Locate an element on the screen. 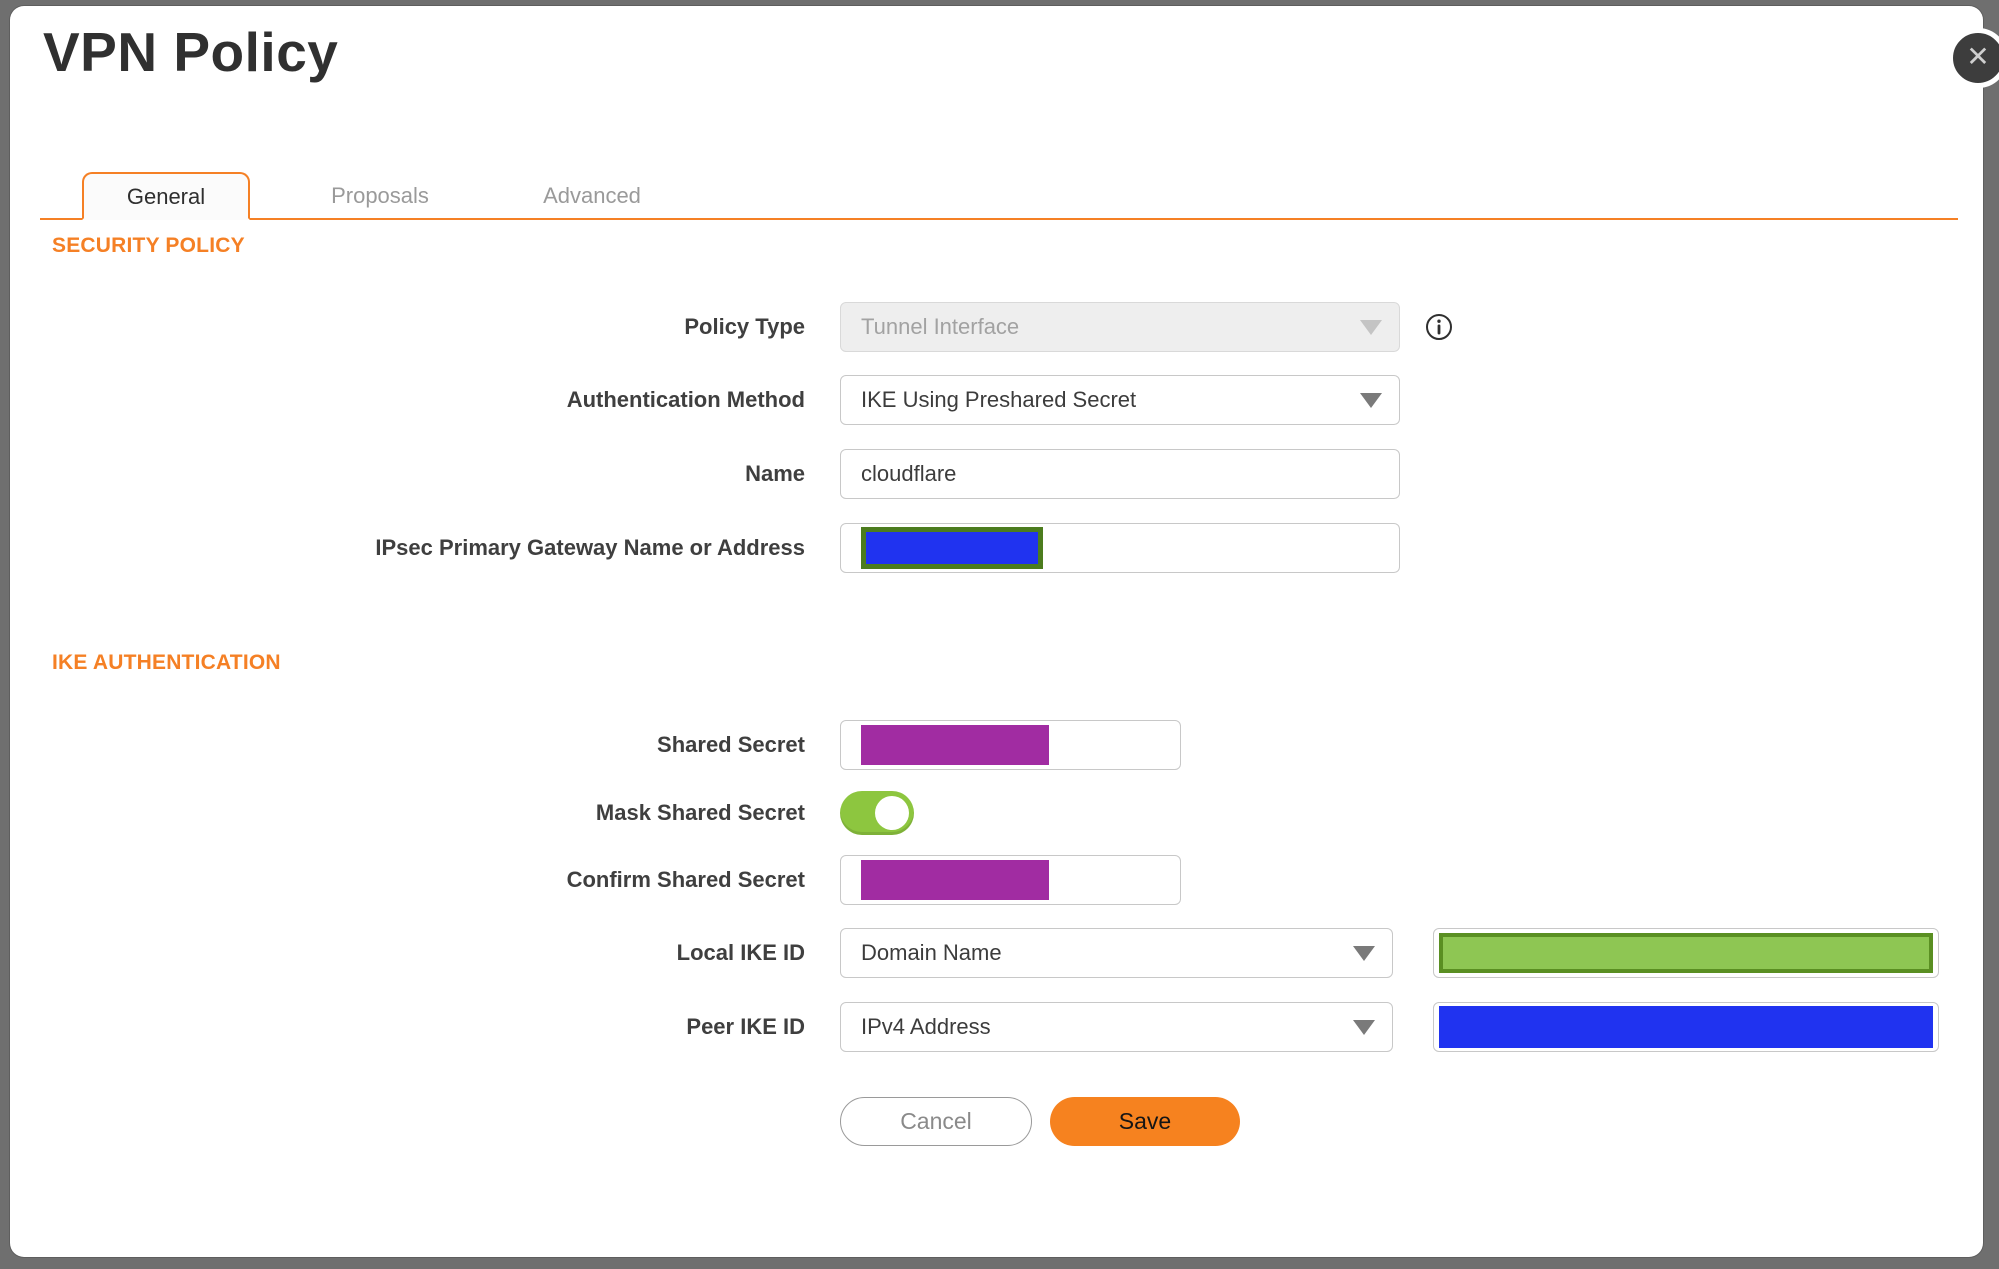 Image resolution: width=1999 pixels, height=1269 pixels. toggle-knob is located at coordinates (892, 813).